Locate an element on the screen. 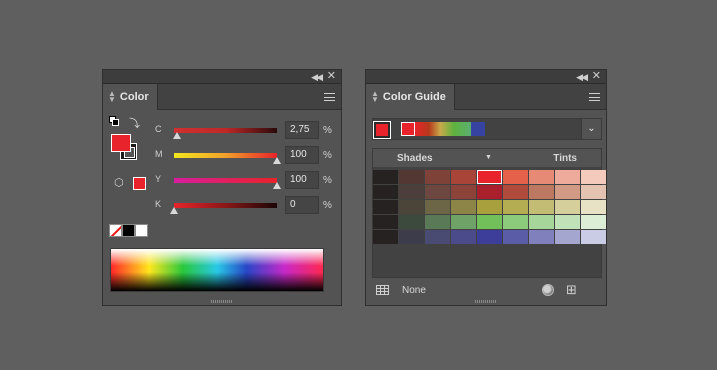  caret-down-icon: ▼ is located at coordinates (488, 157).